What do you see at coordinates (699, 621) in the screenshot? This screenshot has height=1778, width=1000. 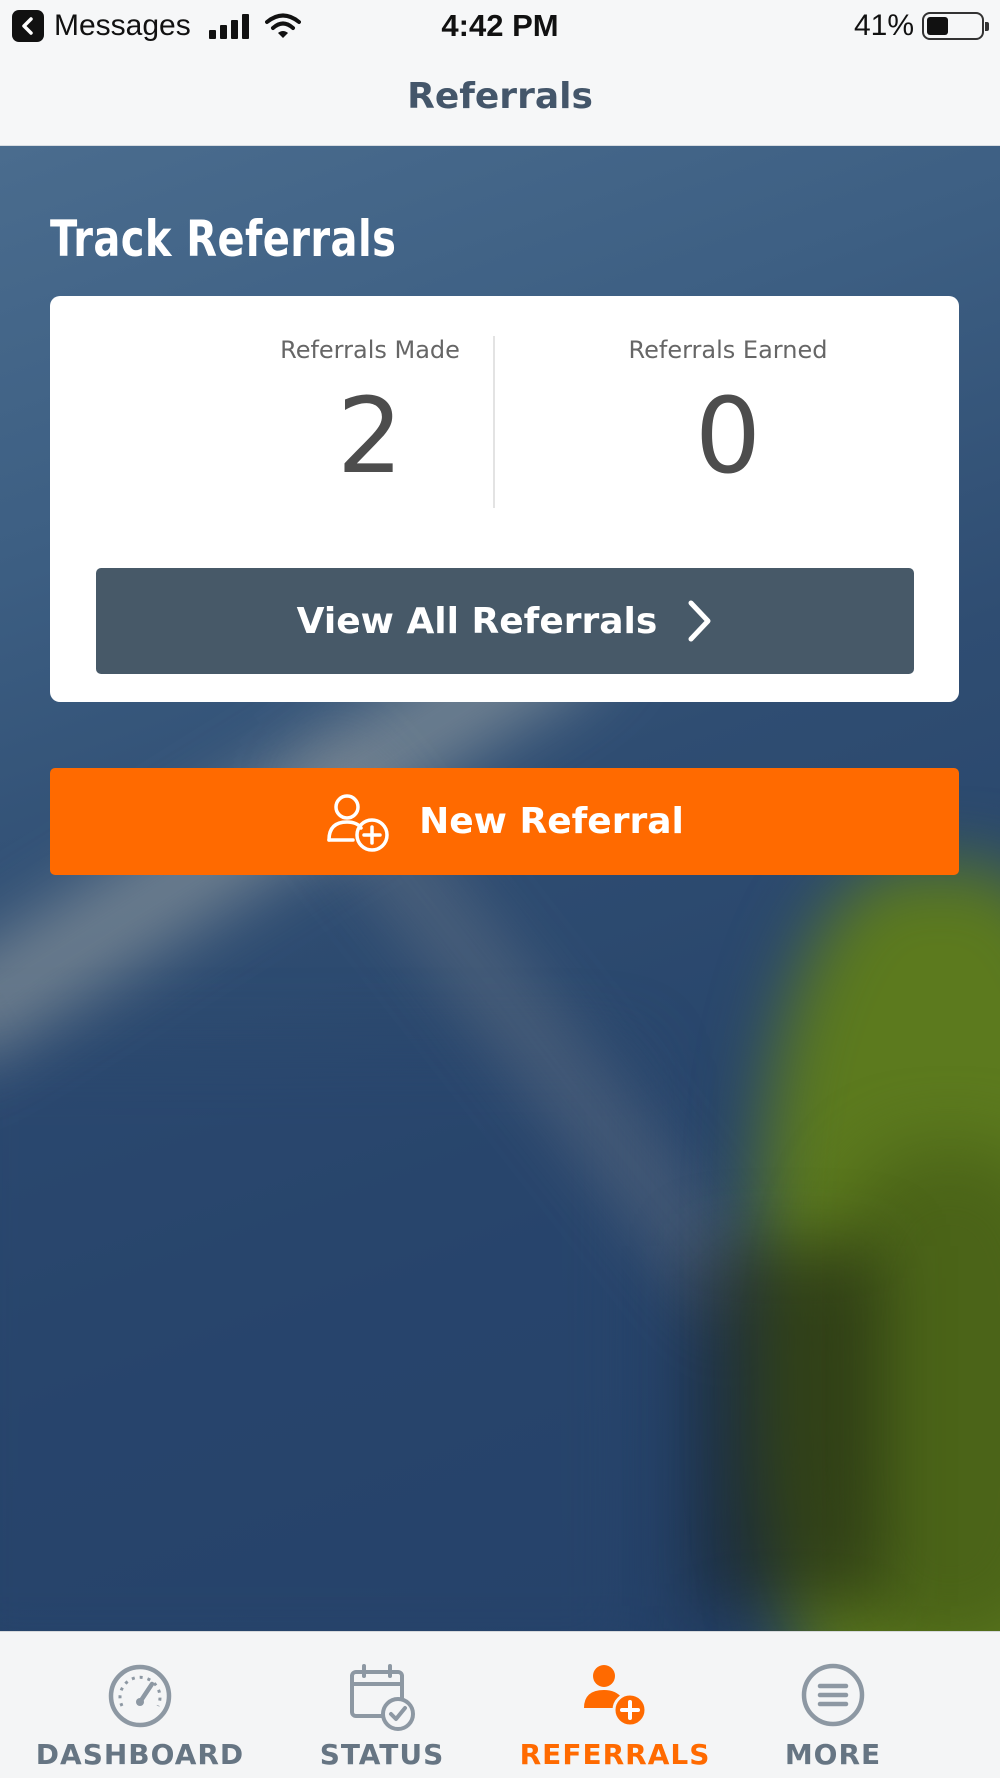 I see `chevron-right-icon` at bounding box center [699, 621].